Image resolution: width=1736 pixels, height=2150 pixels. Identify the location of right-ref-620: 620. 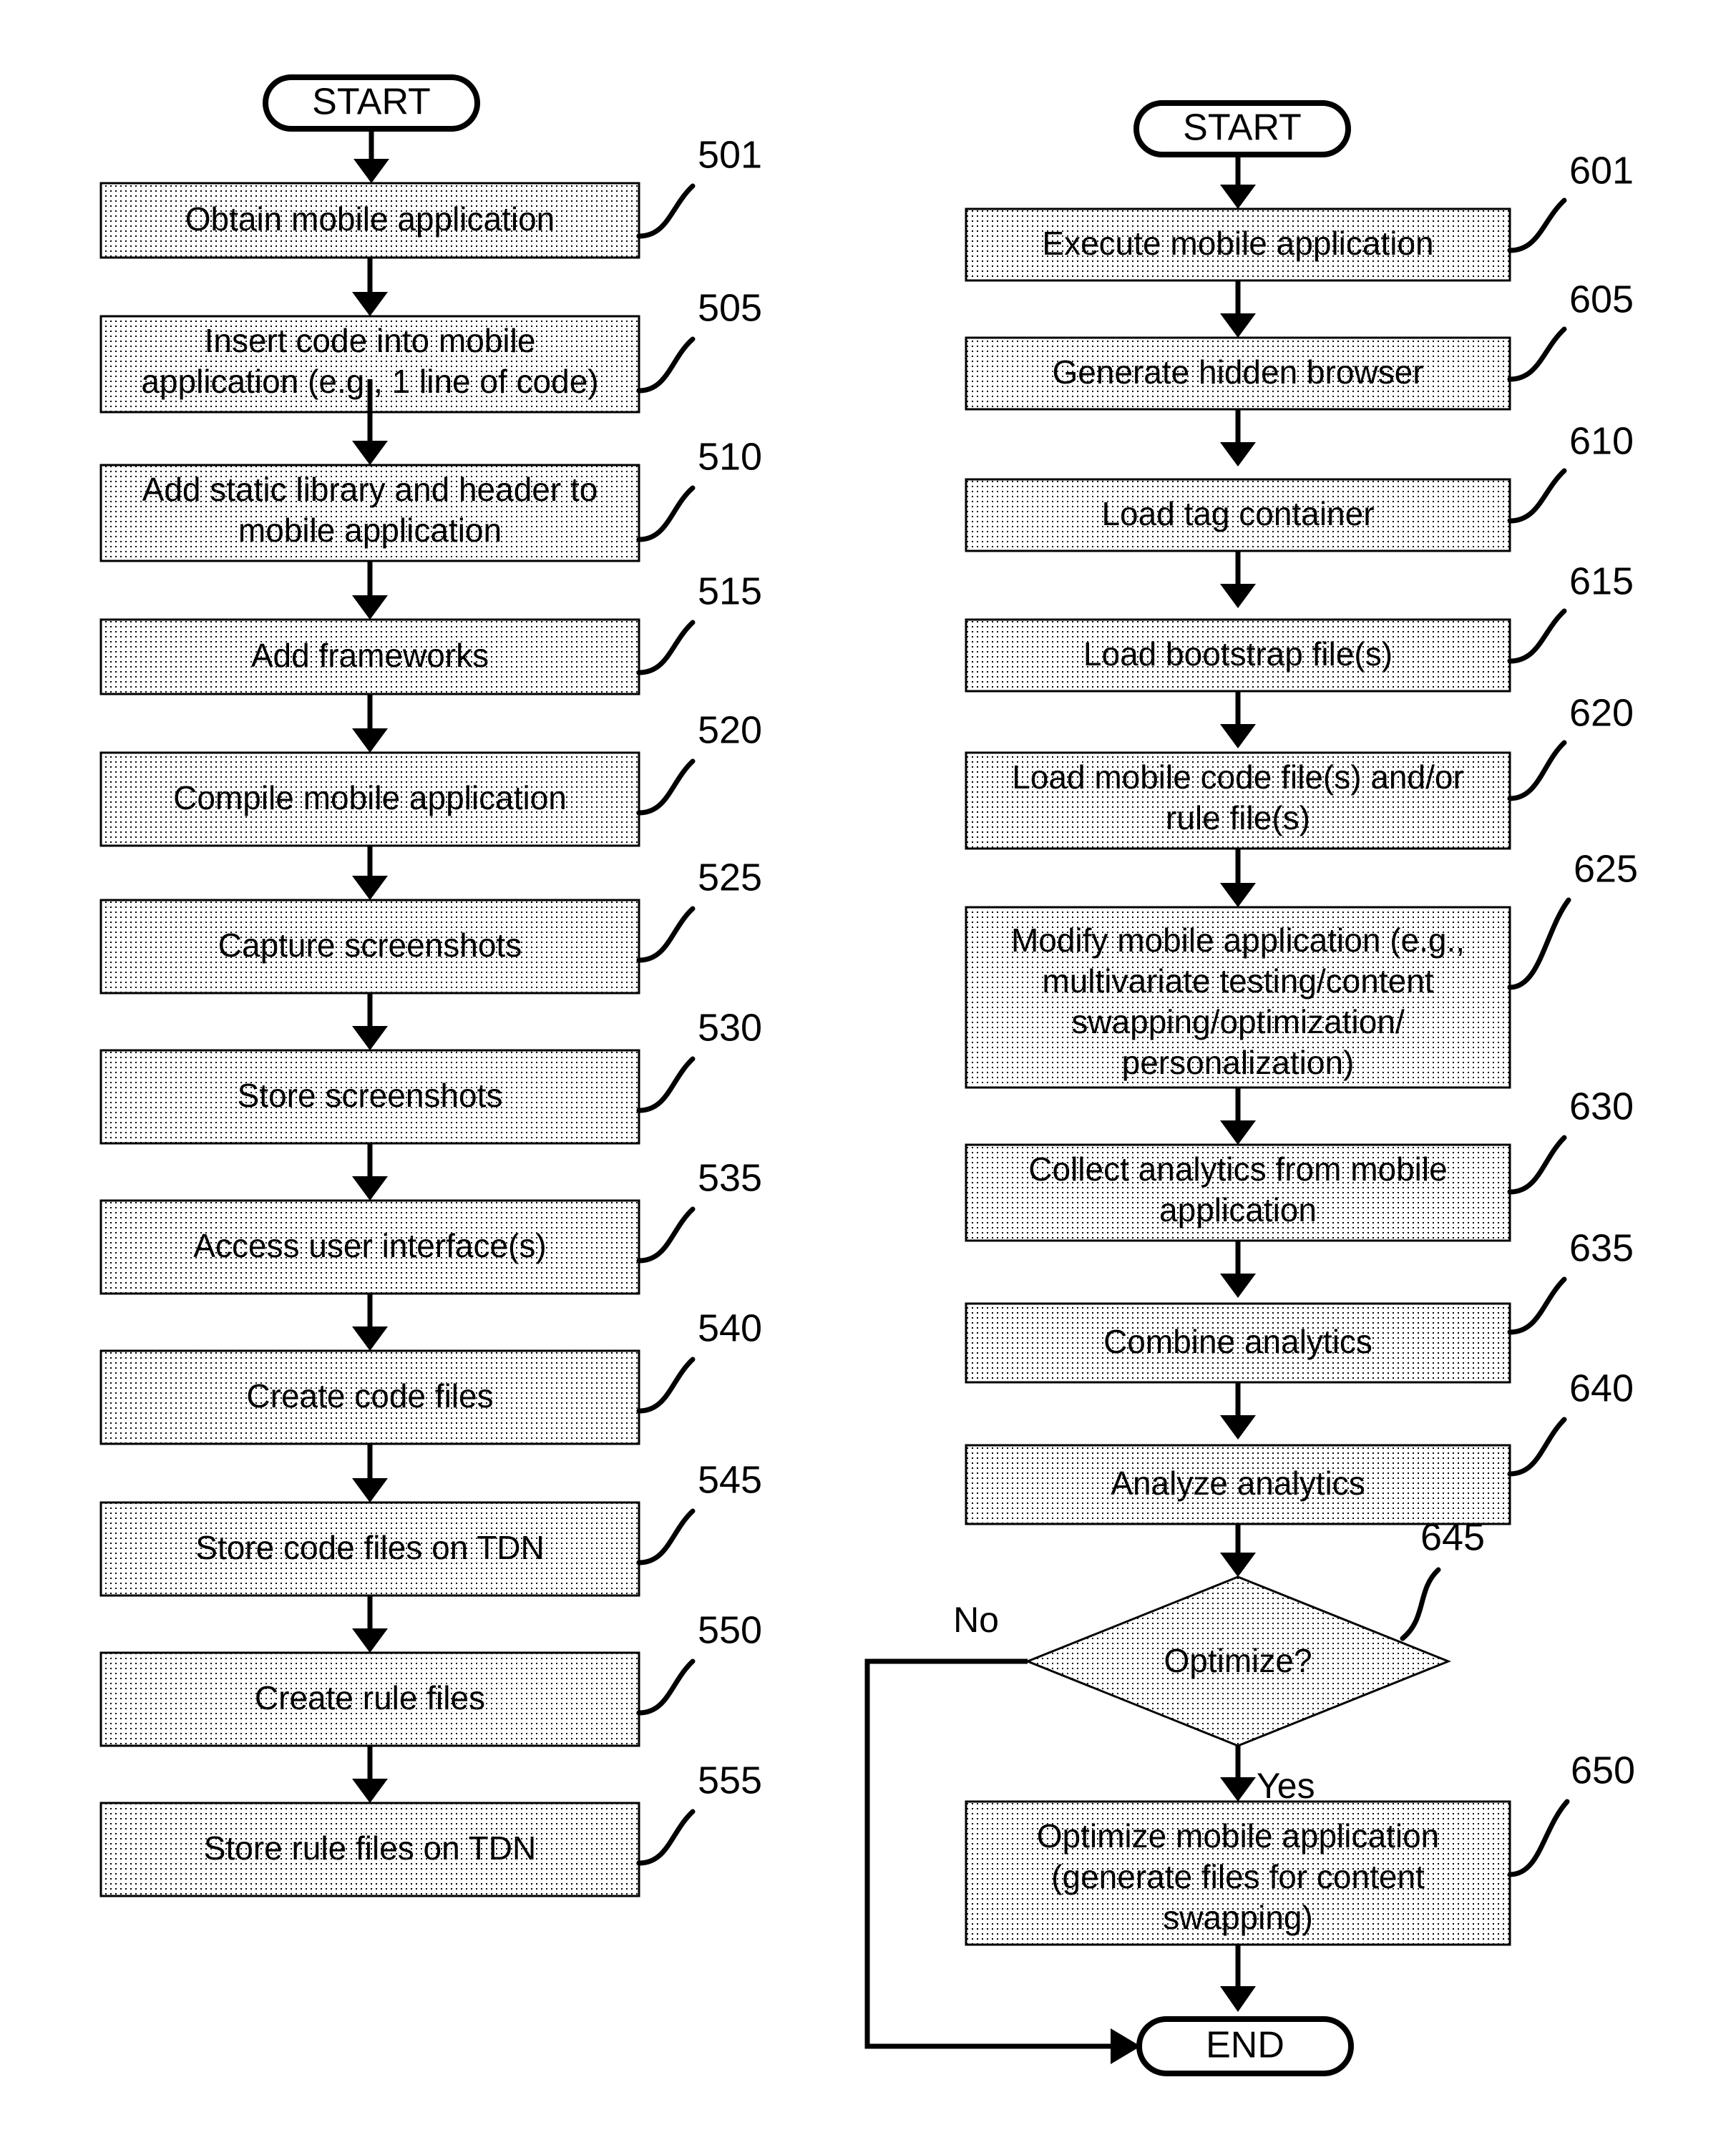
(1602, 713).